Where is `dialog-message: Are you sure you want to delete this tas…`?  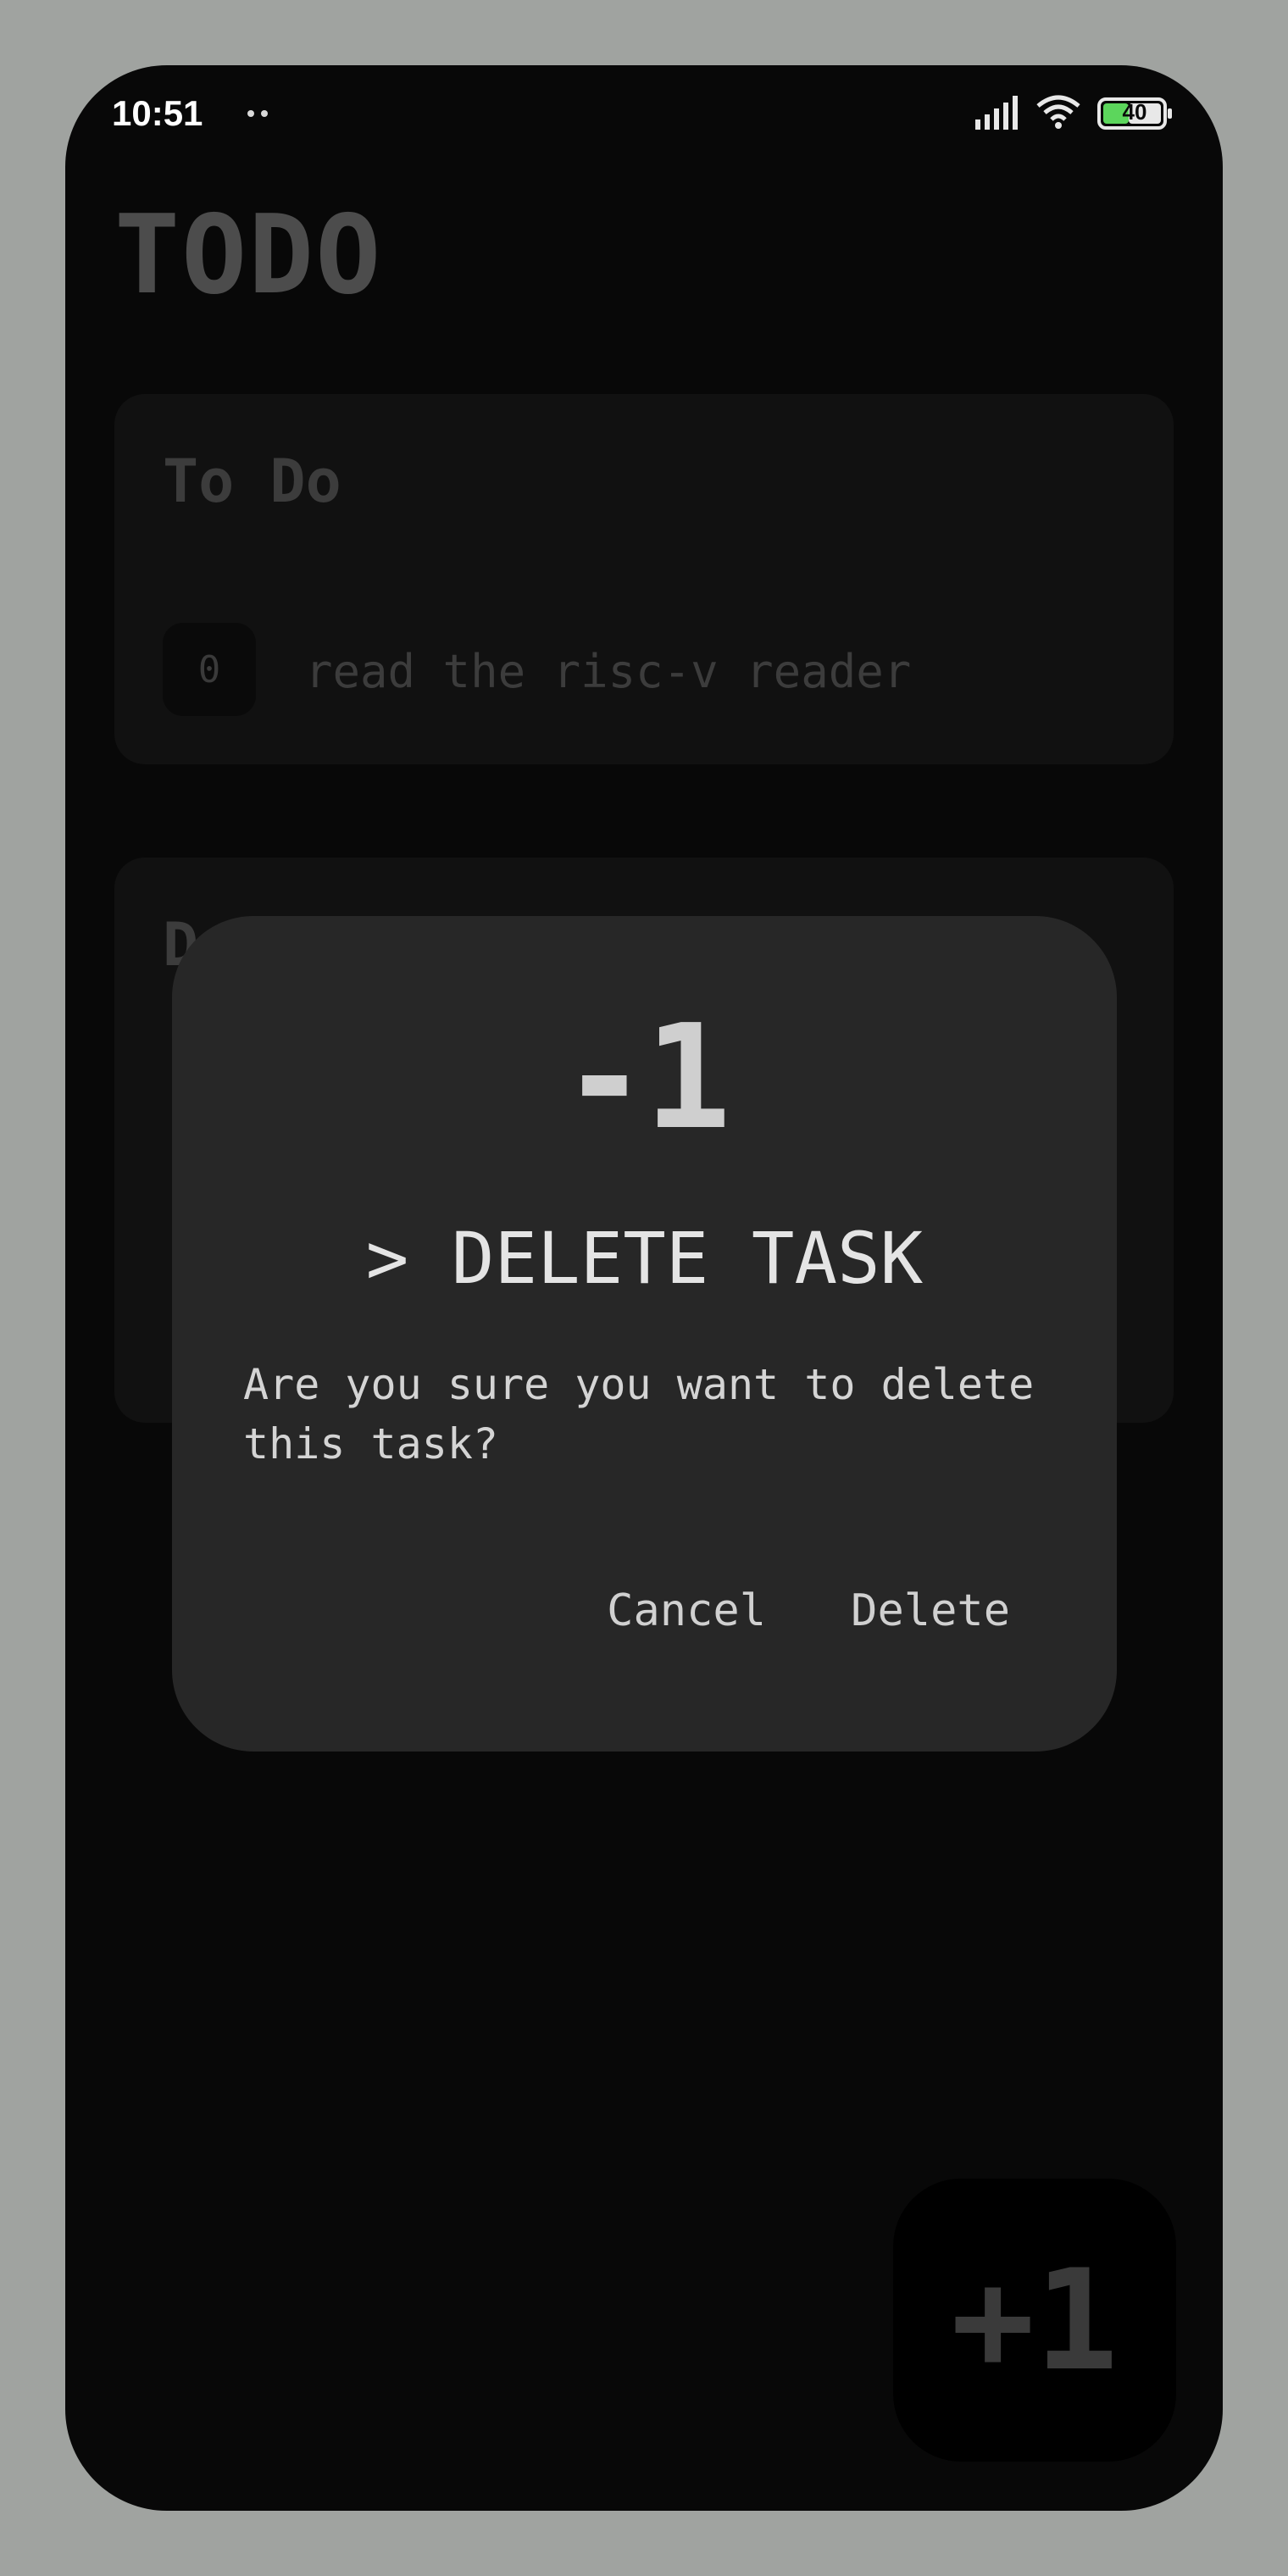 dialog-message: Are you sure you want to delete this tas… is located at coordinates (639, 1414).